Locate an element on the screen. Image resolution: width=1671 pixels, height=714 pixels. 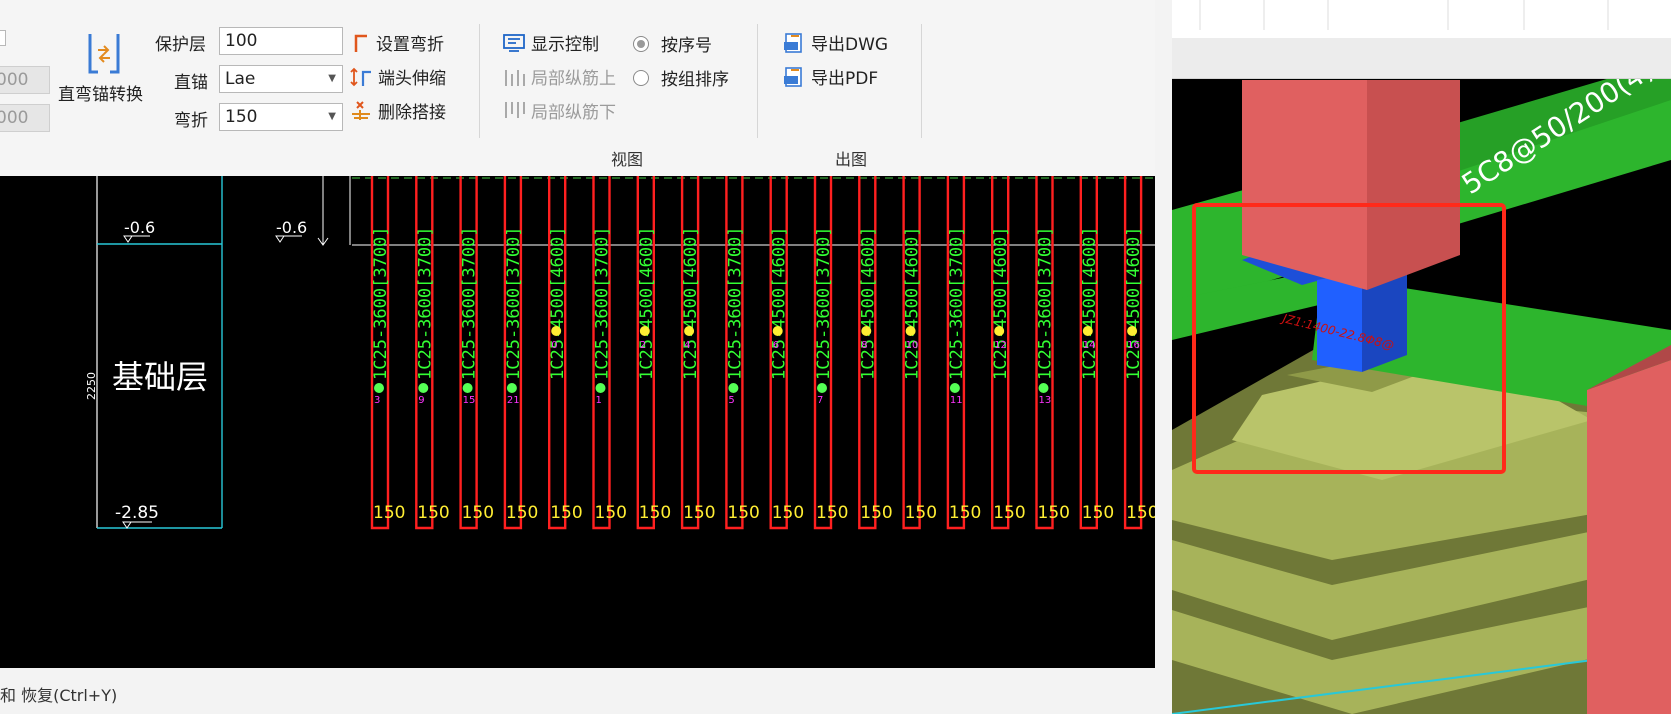
set-bend-button: 设置弯折 is located at coordinates (398, 42).